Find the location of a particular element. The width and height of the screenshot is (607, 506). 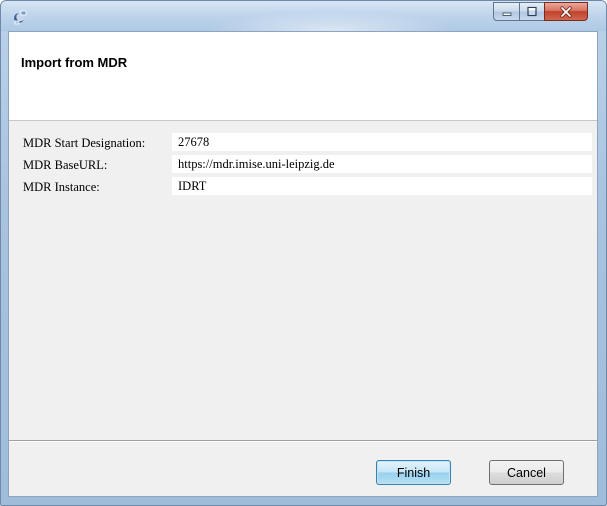

start-designation-label: MDR Start Designation: is located at coordinates (84, 143).